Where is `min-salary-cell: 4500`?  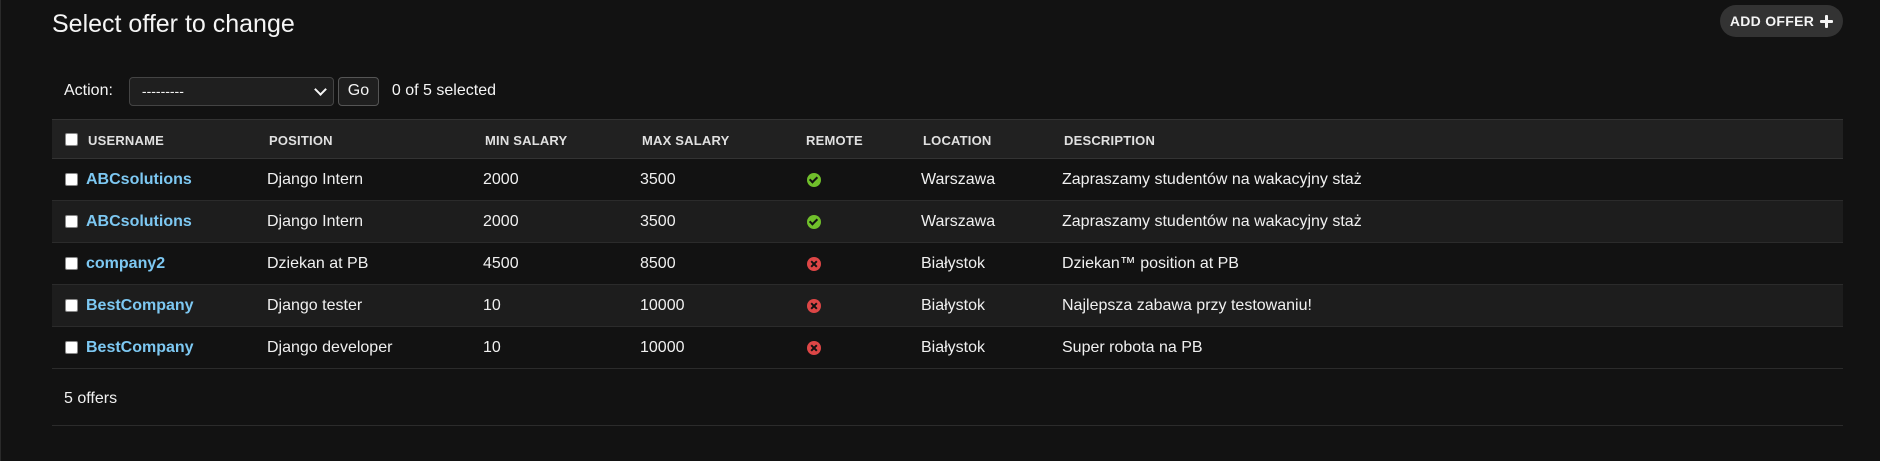 min-salary-cell: 4500 is located at coordinates (501, 263).